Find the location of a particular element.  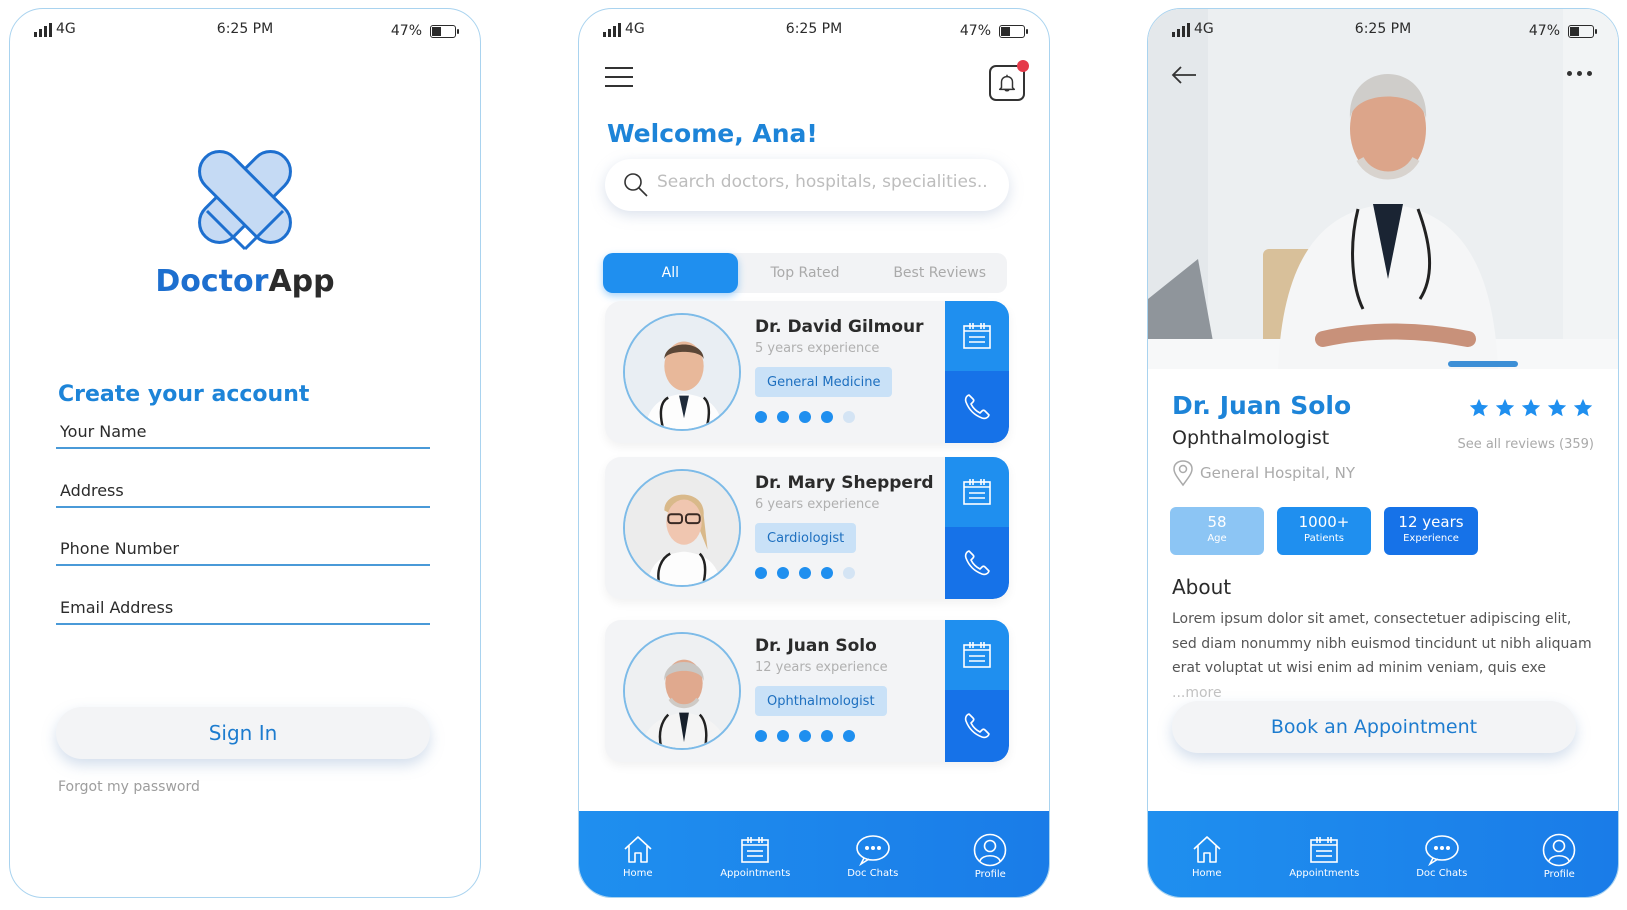

location-text: General Hospital, NY is located at coordinates (1278, 473).